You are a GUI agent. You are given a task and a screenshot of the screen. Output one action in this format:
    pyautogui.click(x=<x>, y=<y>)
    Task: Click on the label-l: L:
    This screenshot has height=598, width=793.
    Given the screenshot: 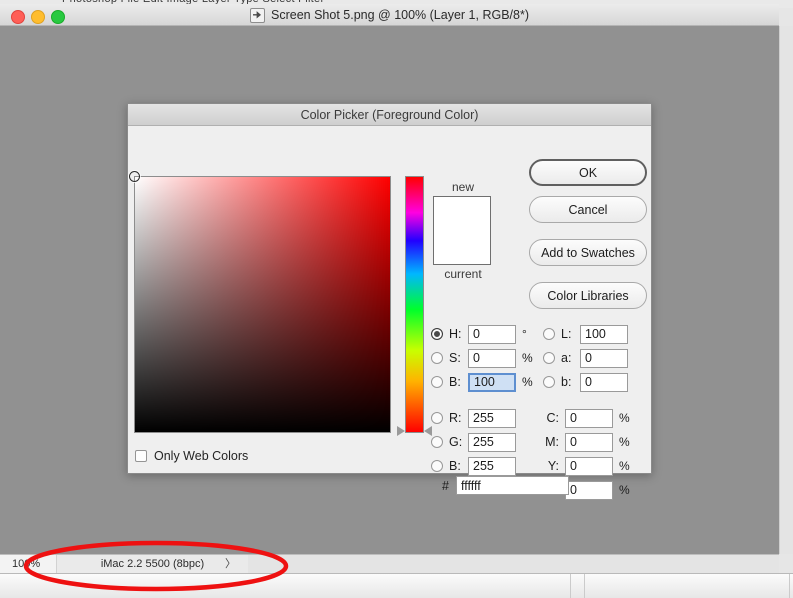 What is the action you would take?
    pyautogui.click(x=566, y=334)
    